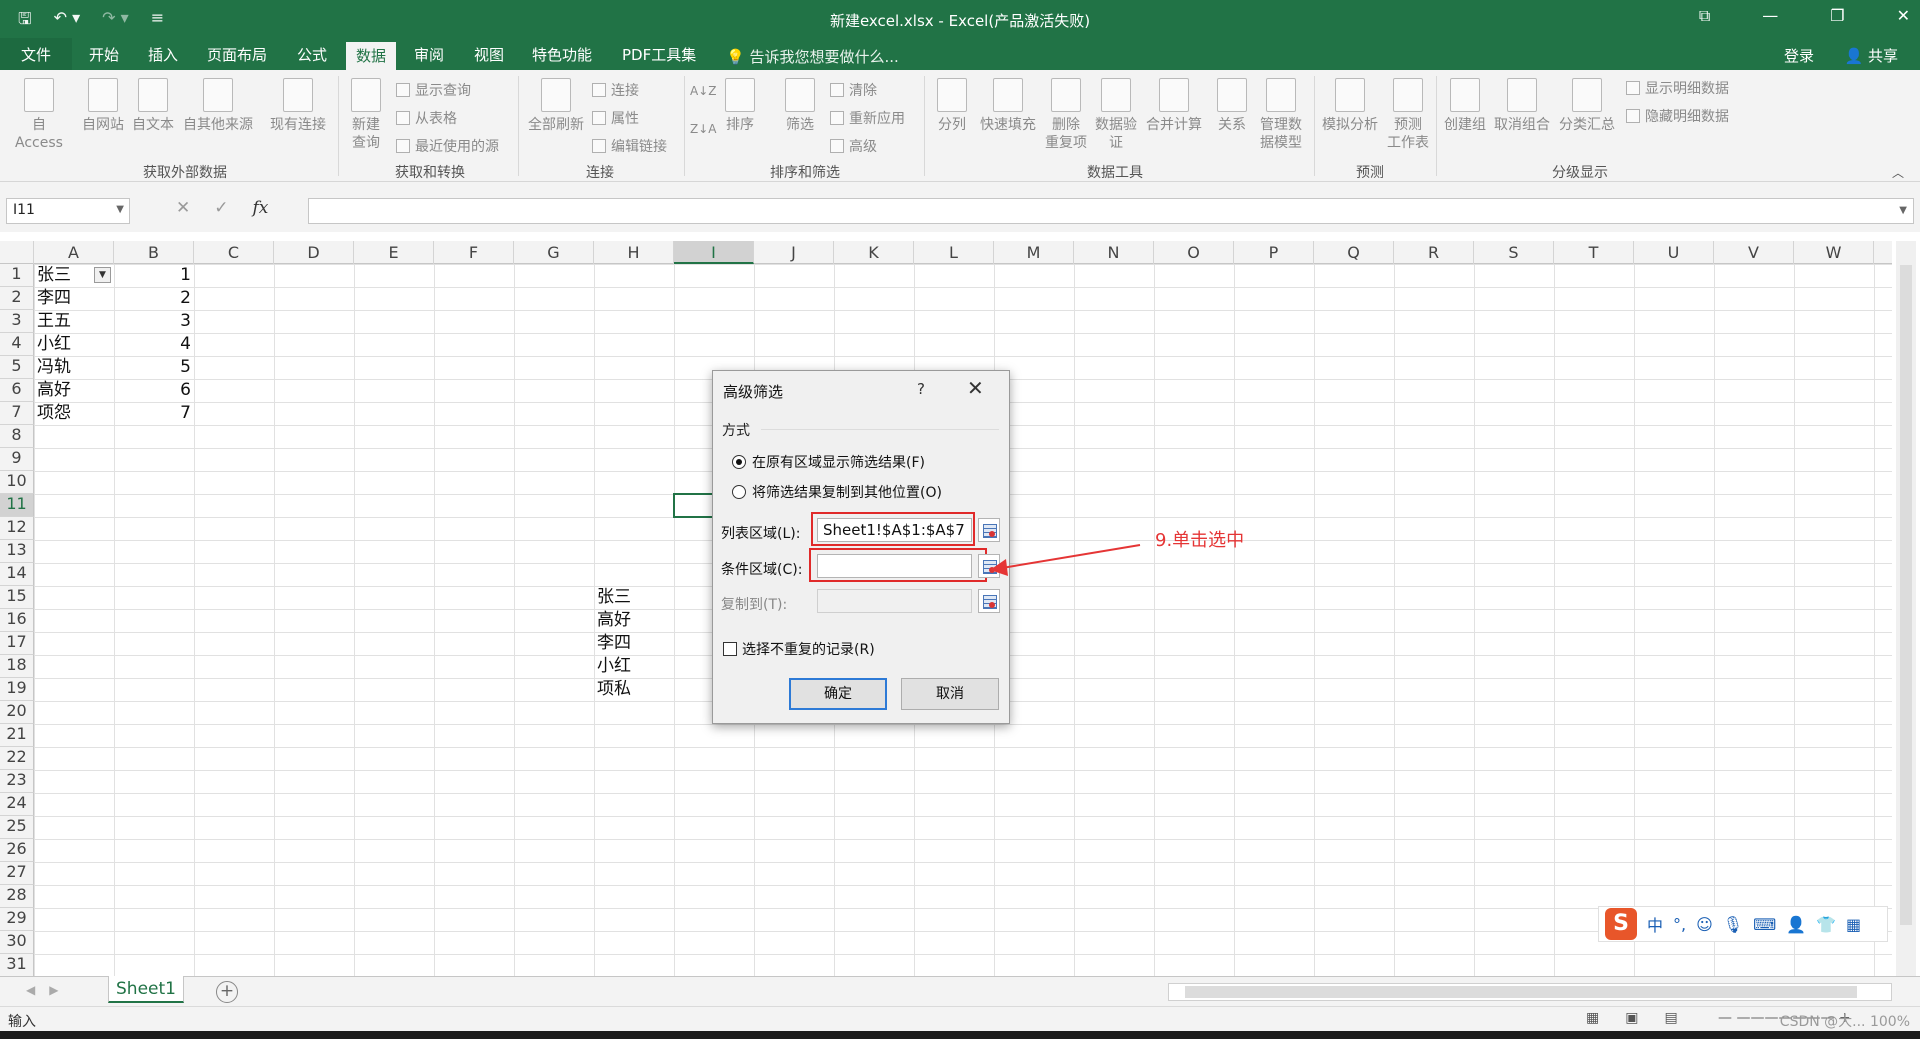  What do you see at coordinates (17, 942) in the screenshot?
I see `row-header: 30` at bounding box center [17, 942].